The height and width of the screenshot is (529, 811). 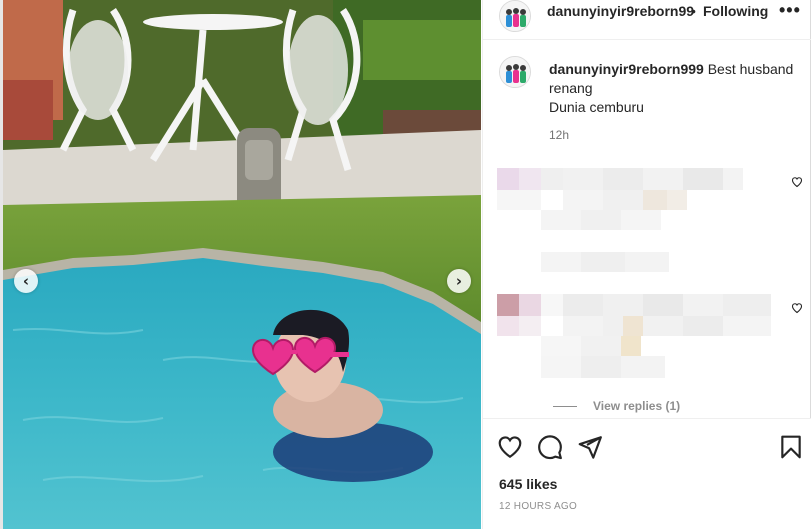 What do you see at coordinates (626, 69) in the screenshot?
I see `caption-username-link: danunyinyir9reborn999` at bounding box center [626, 69].